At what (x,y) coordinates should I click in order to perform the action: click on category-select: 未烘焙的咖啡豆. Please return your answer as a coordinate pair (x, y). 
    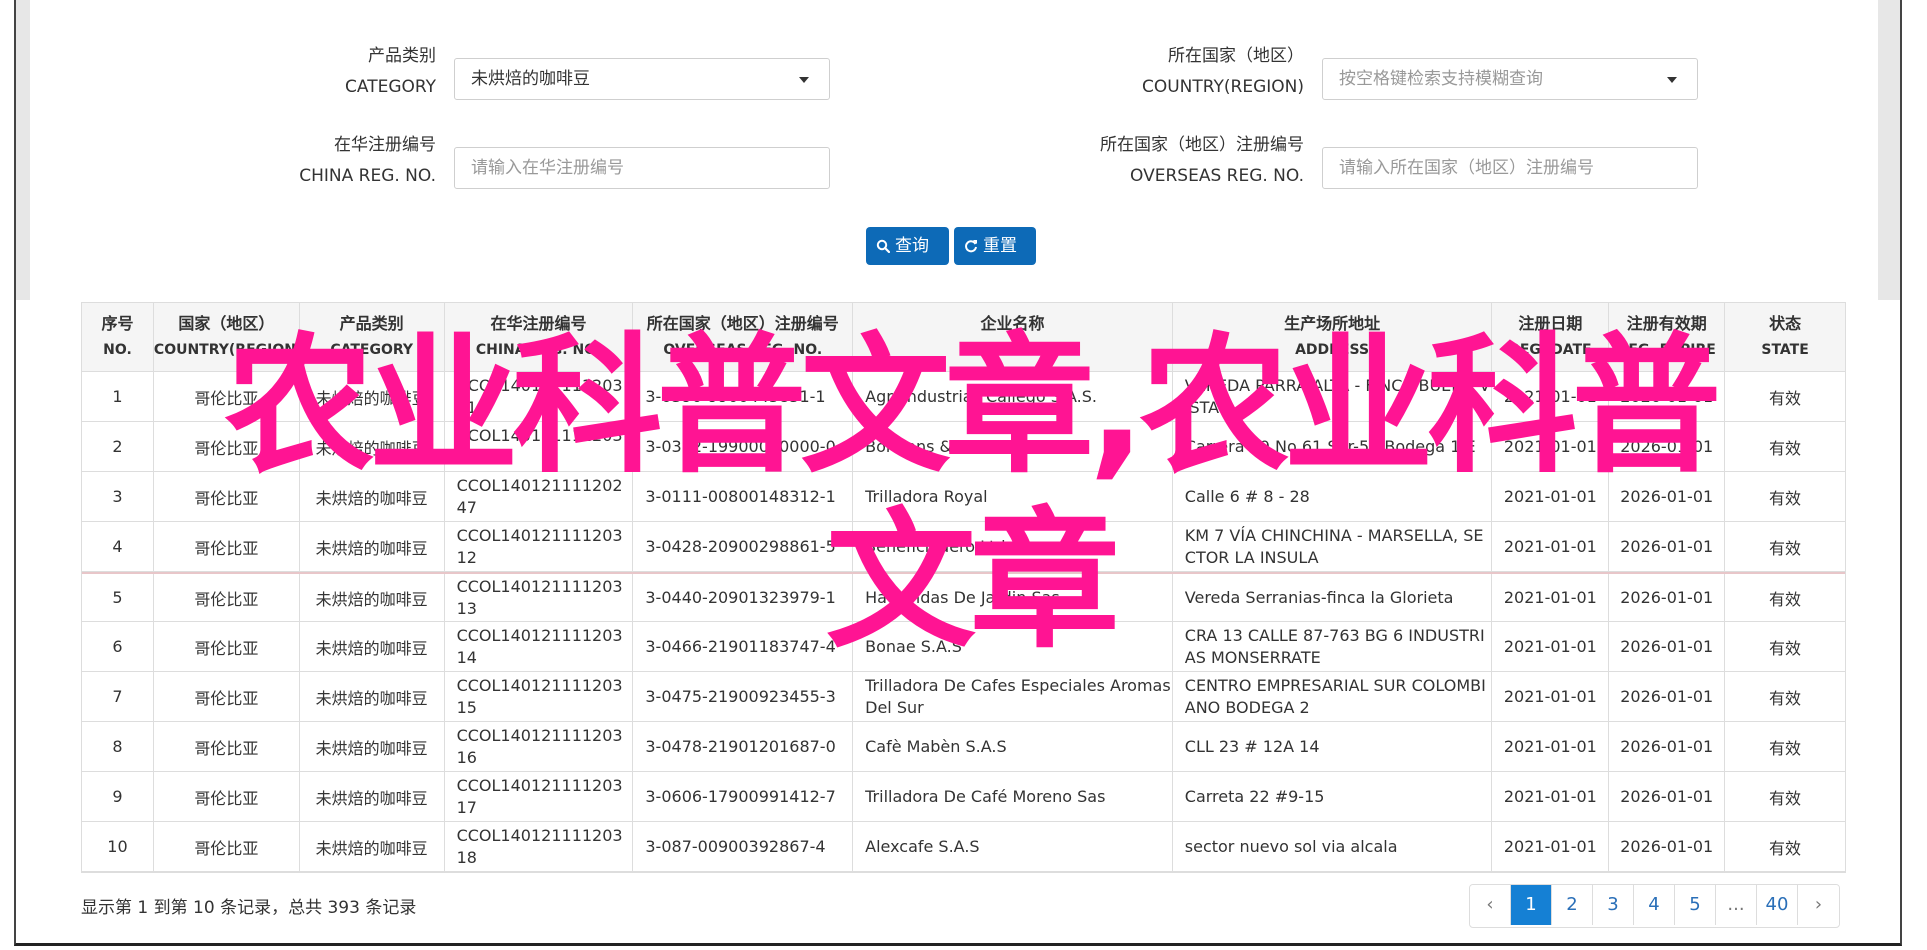
    Looking at the image, I should click on (642, 79).